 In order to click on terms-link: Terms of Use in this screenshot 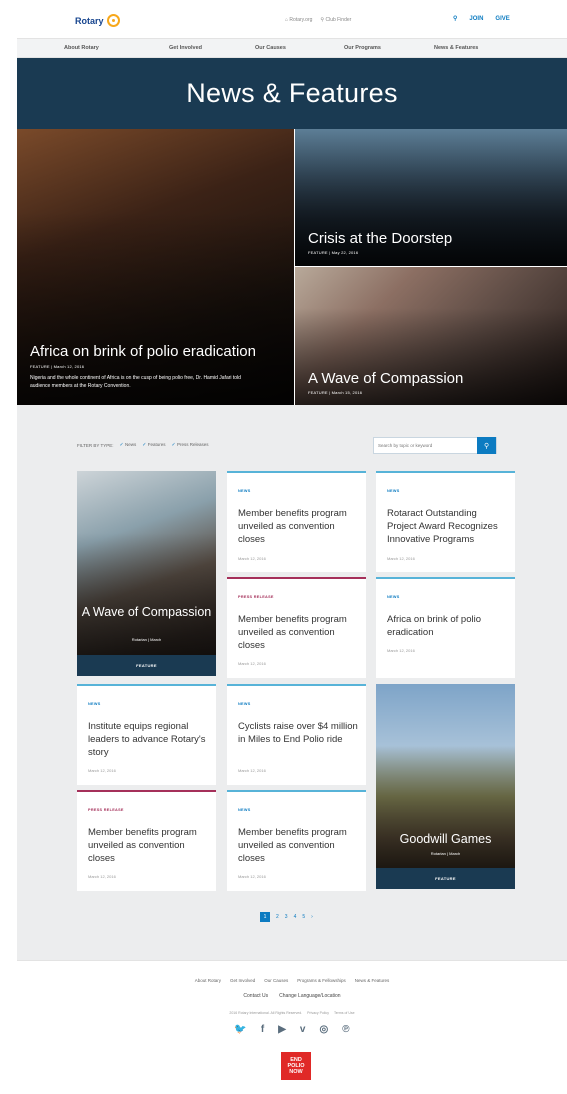, I will do `click(344, 1013)`.